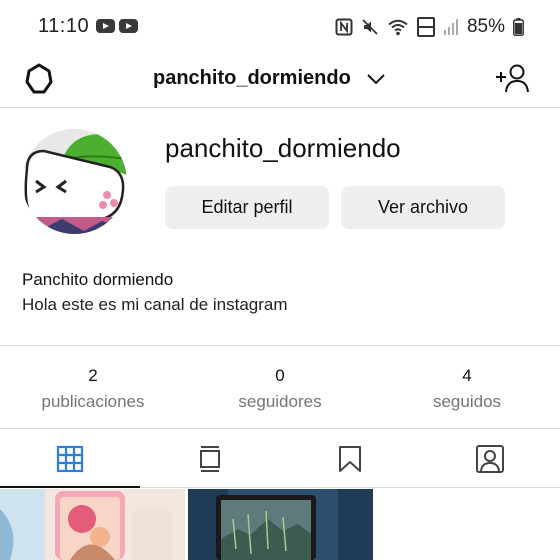  I want to click on profile-tabs, so click(280, 459).